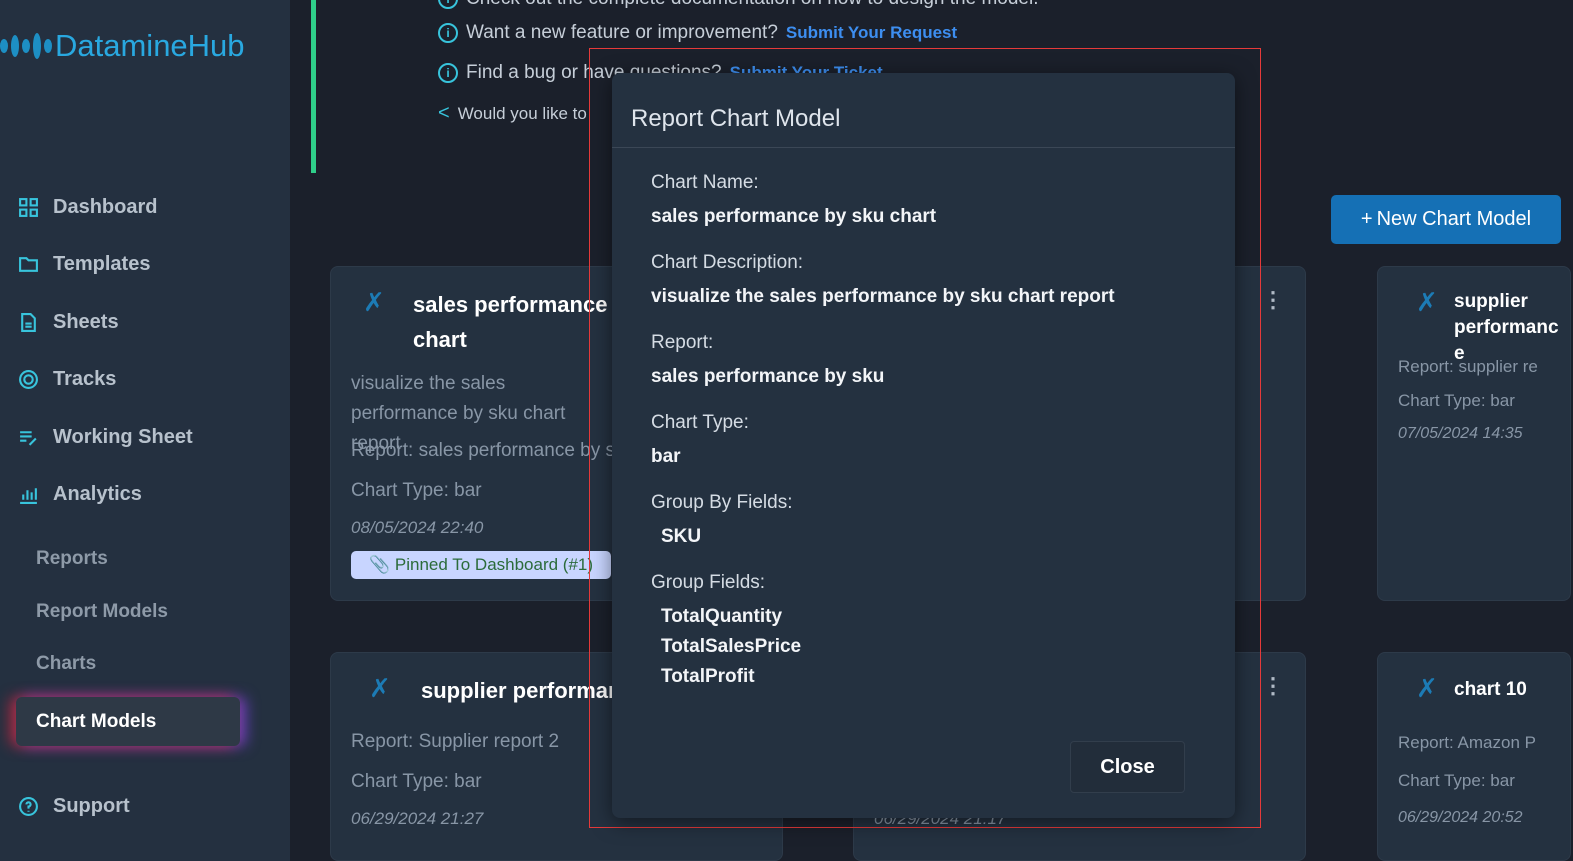 The image size is (1573, 861). I want to click on info-text: Would you like to, so click(522, 113).